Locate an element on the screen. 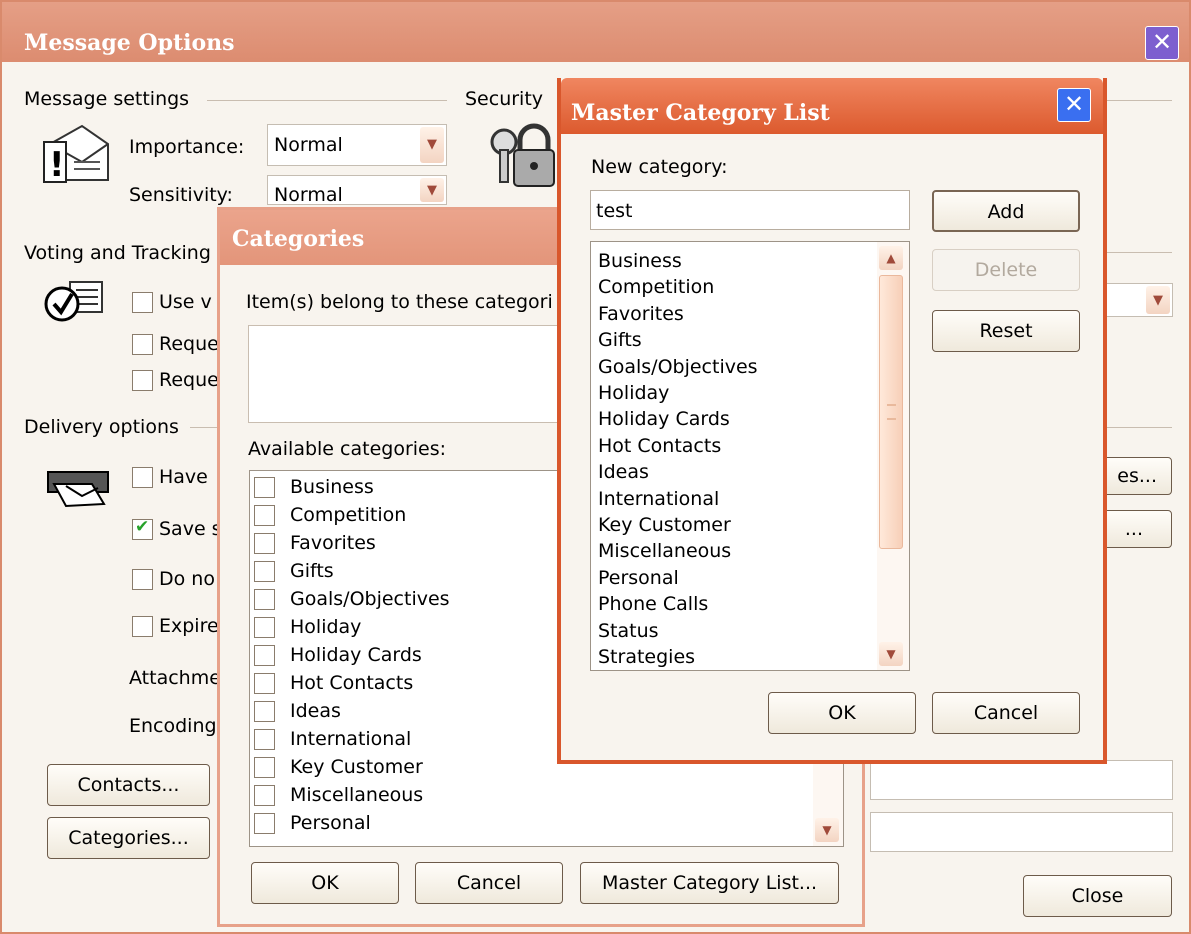 The width and height of the screenshot is (1191, 934). reset-button: Reset is located at coordinates (1006, 331).